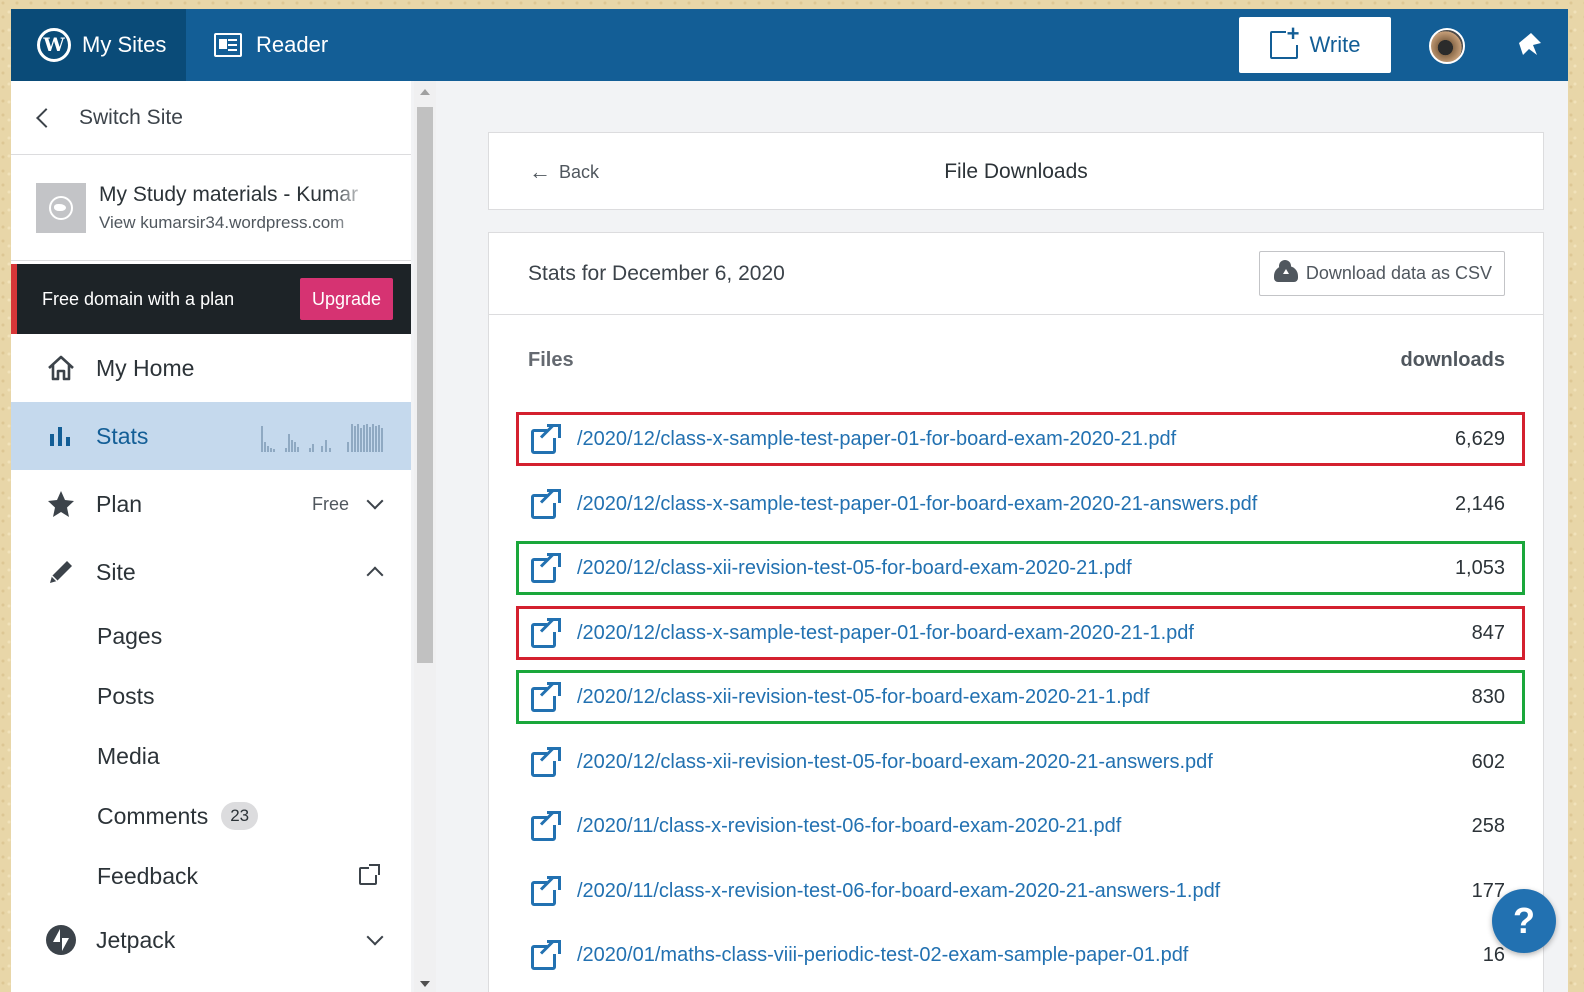 The image size is (1584, 992). Describe the element at coordinates (211, 368) in the screenshot. I see `sidebar-item-my-home: My Home` at that location.